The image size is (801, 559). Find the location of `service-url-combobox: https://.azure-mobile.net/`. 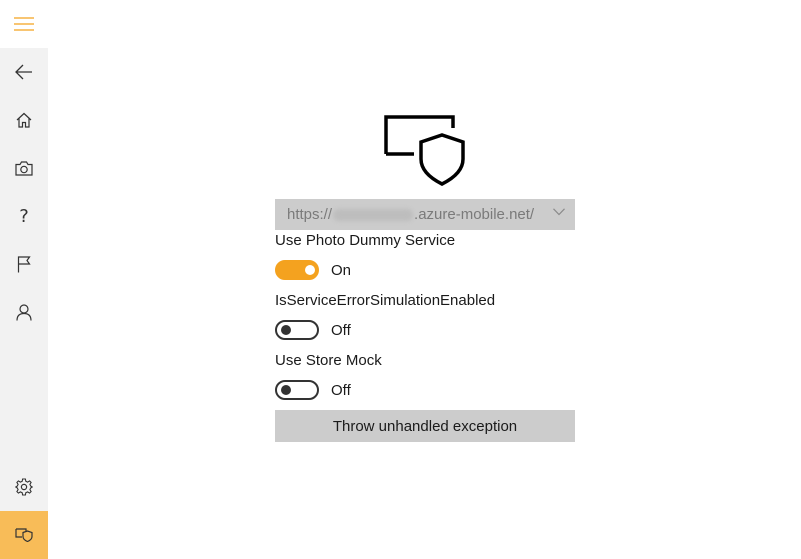

service-url-combobox: https://.azure-mobile.net/ is located at coordinates (425, 214).